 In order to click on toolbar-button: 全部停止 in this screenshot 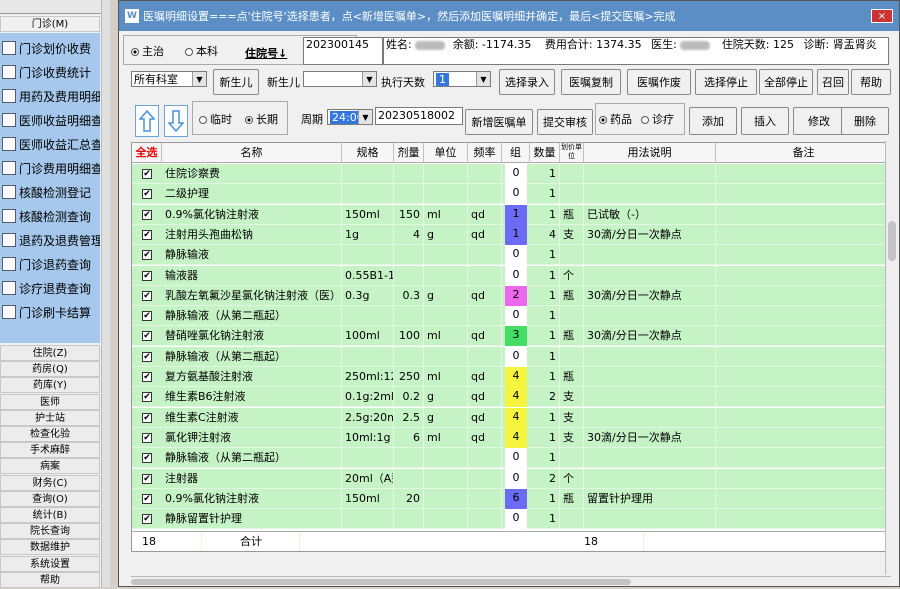, I will do `click(786, 82)`.